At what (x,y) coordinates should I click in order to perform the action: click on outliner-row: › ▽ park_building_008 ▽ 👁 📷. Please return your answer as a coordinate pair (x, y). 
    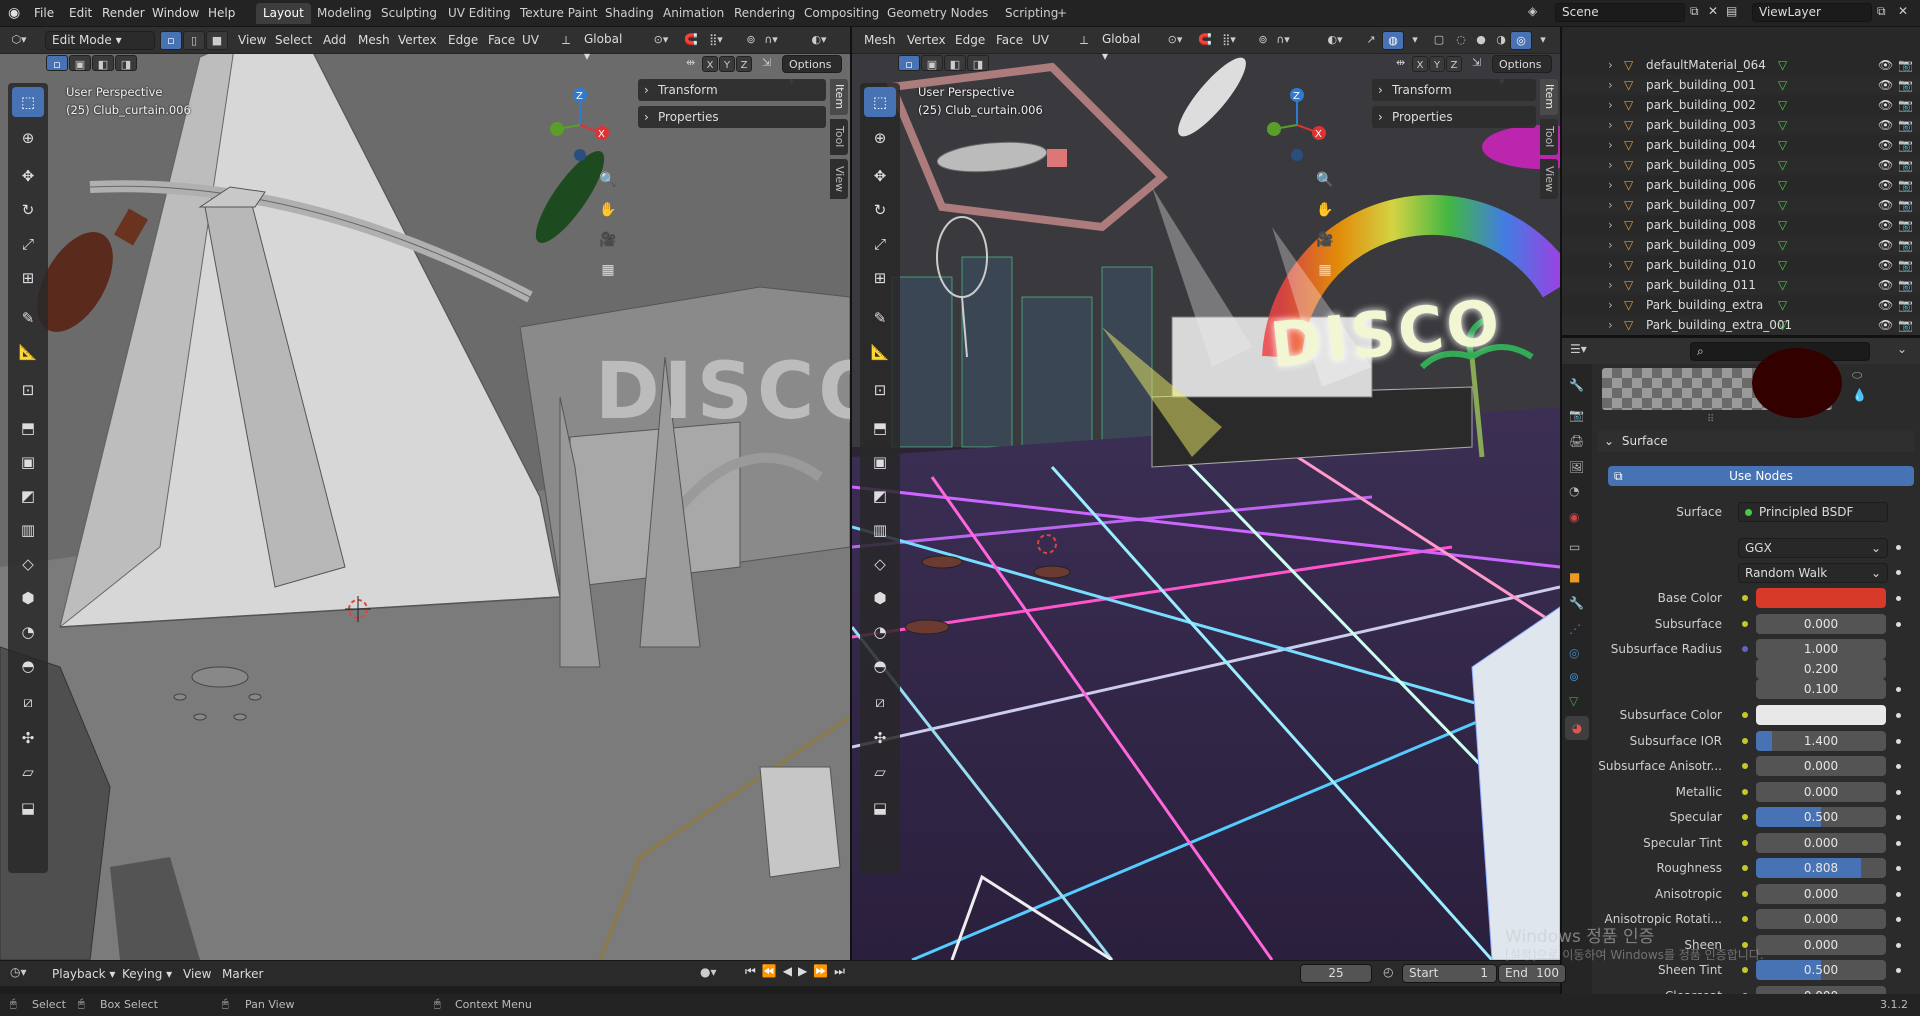
    Looking at the image, I should click on (1741, 225).